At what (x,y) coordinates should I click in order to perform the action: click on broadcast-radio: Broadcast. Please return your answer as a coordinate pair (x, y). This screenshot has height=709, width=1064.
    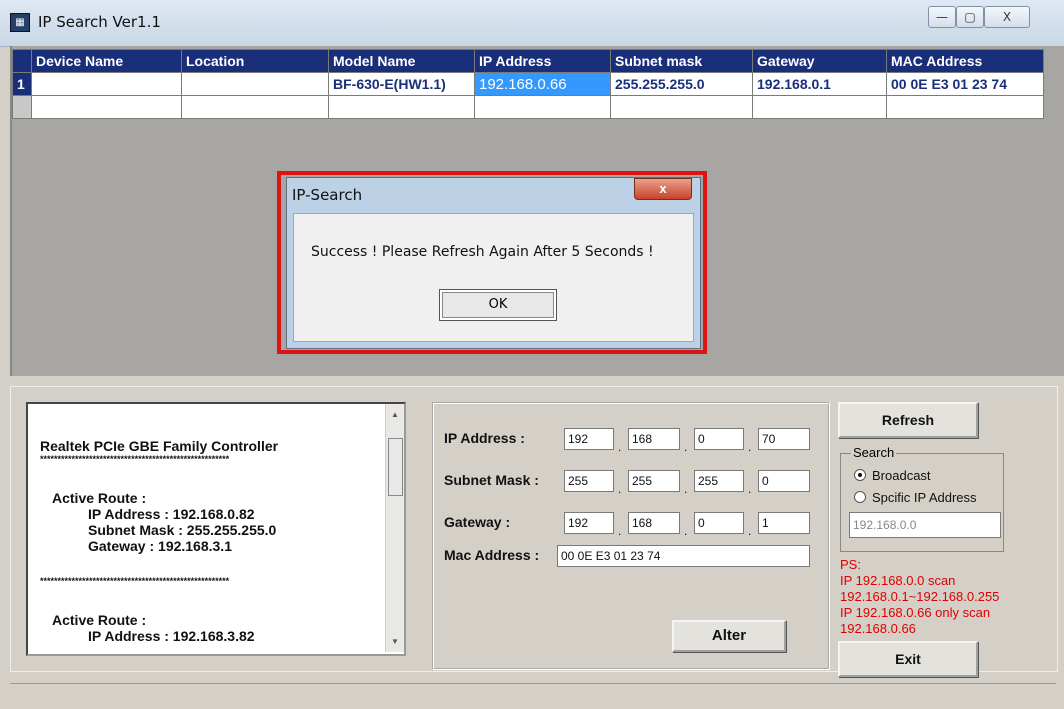
    Looking at the image, I should click on (892, 475).